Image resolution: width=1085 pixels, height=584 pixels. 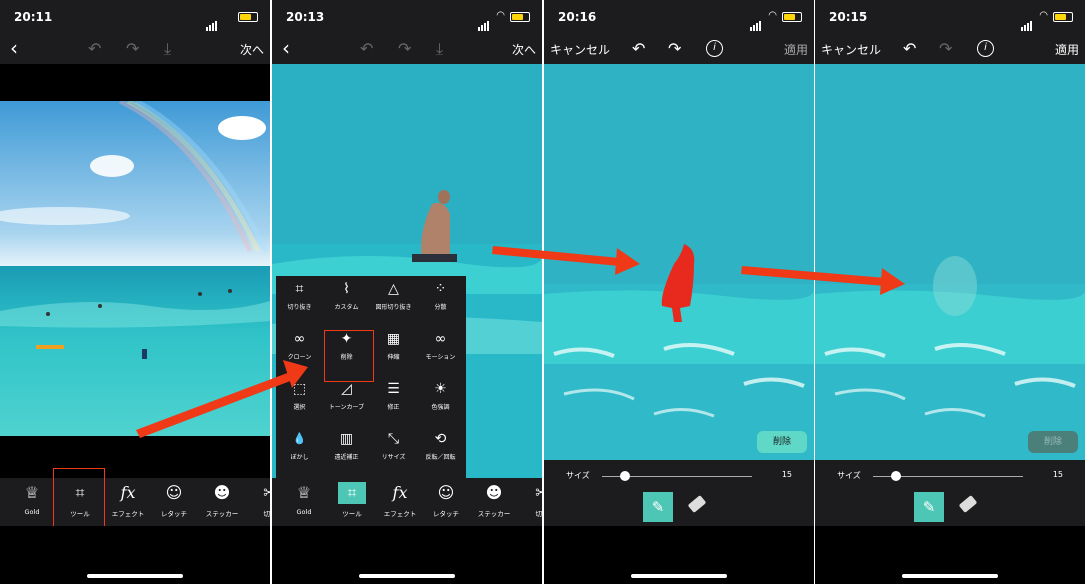 I want to click on tool-disperse: ⁘ 分散, so click(x=440, y=300).